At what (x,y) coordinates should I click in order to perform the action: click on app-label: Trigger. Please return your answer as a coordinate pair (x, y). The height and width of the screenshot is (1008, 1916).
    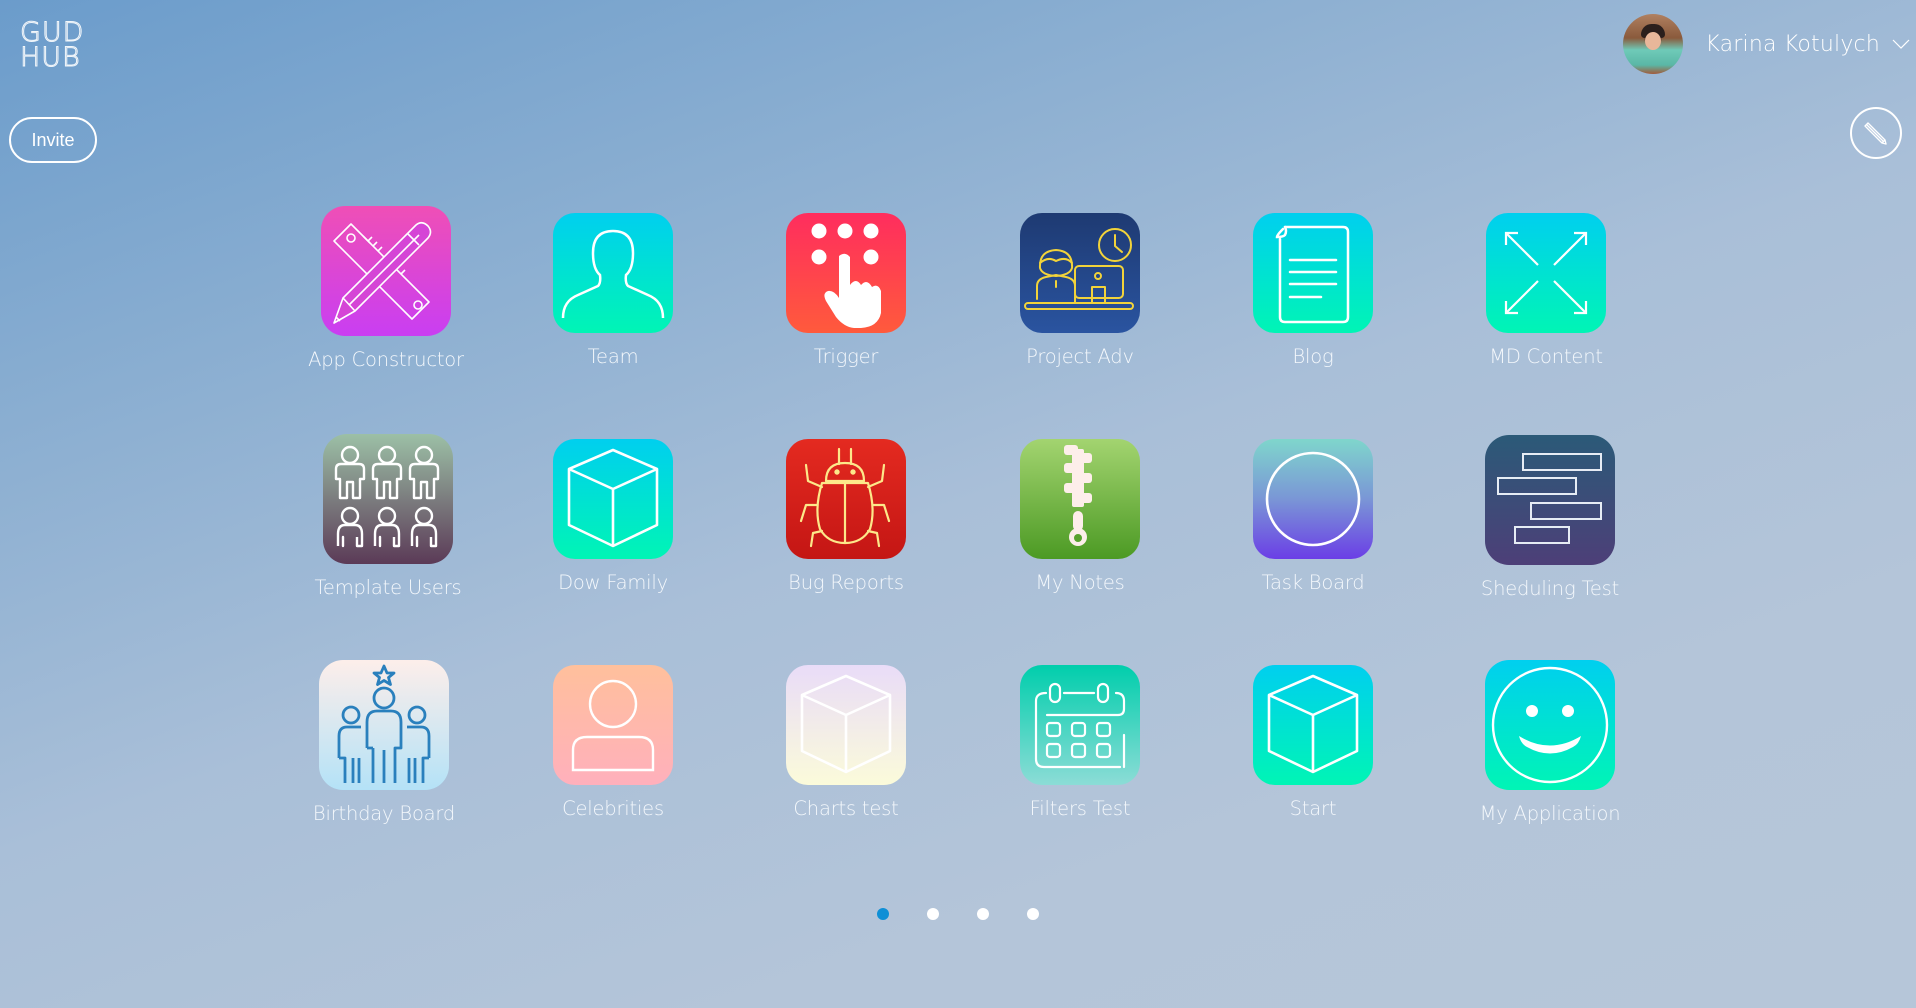
    Looking at the image, I should click on (846, 356).